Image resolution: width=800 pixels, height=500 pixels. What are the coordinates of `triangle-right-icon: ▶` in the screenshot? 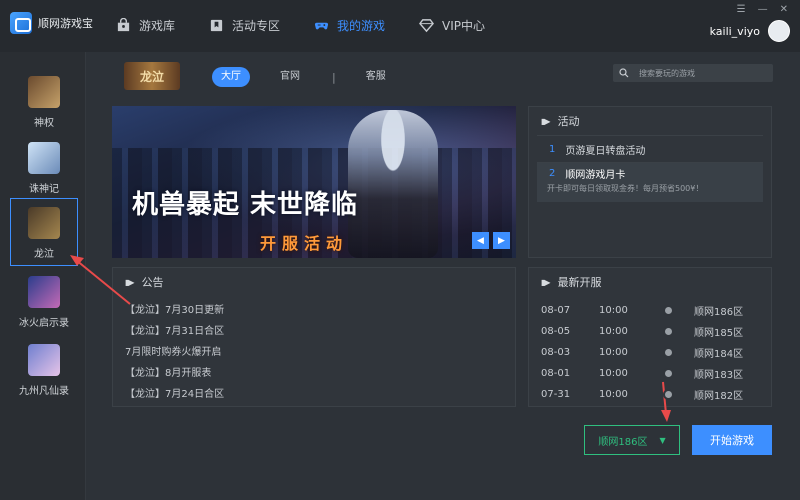 It's located at (501, 240).